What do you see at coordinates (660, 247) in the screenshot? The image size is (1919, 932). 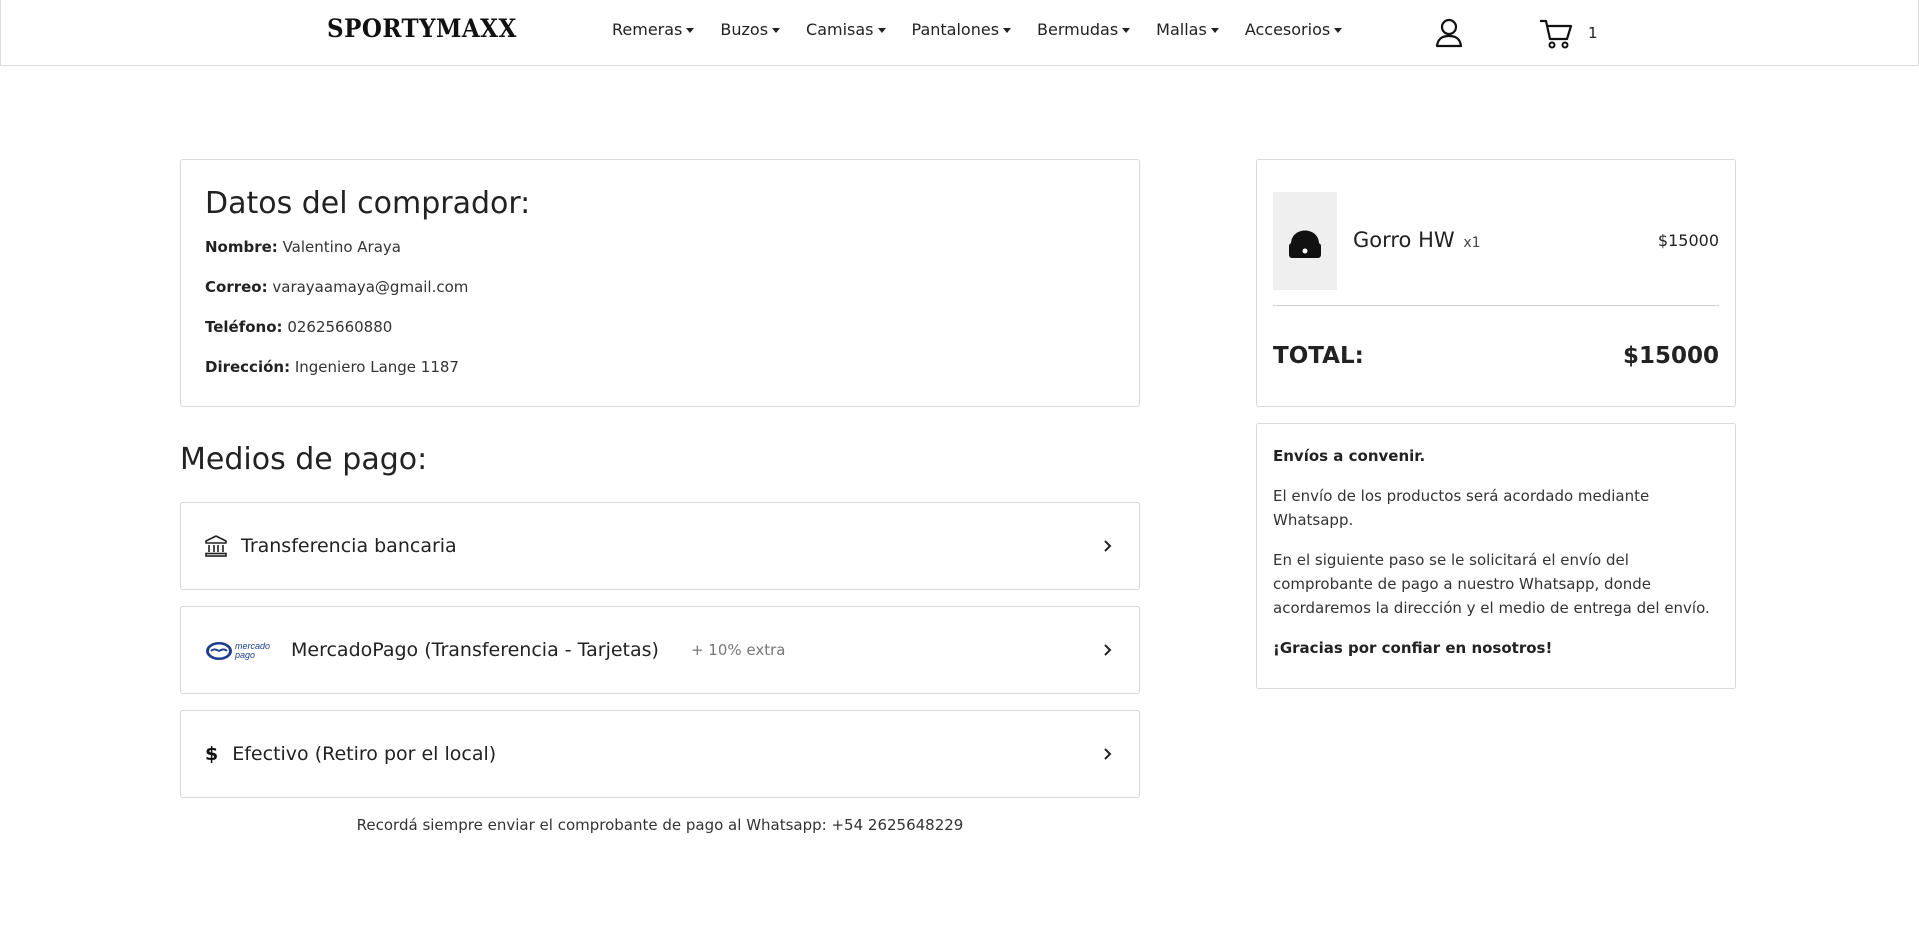 I see `buyer-name-row: Nombre: Valentino Araya` at bounding box center [660, 247].